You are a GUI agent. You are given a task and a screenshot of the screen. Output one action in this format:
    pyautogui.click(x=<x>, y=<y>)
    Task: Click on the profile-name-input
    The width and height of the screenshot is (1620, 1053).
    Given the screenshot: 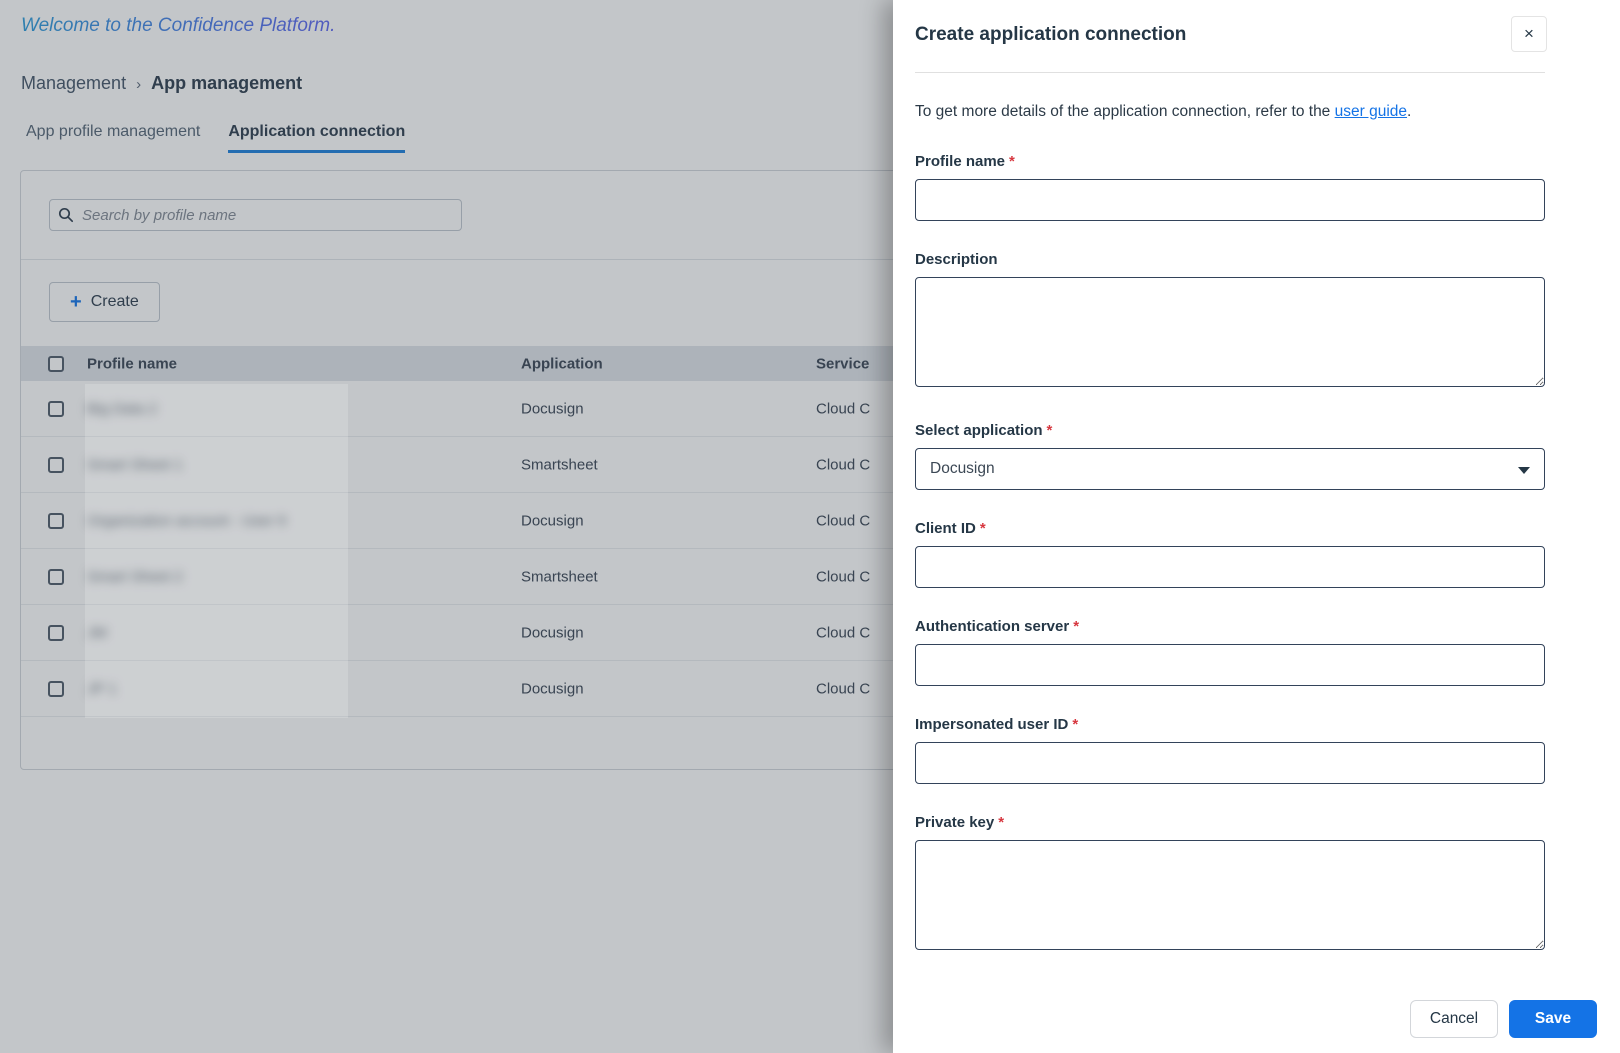 What is the action you would take?
    pyautogui.click(x=1230, y=200)
    